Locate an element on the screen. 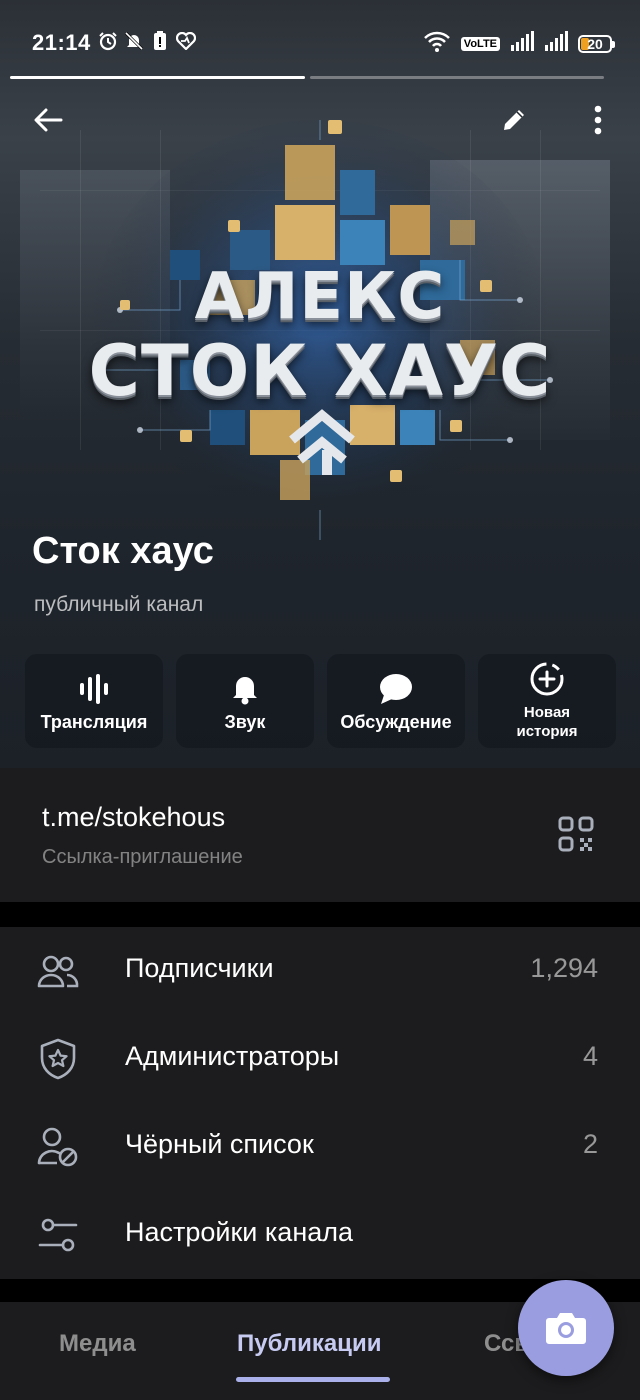 Image resolution: width=640 pixels, height=1400 pixels. subscribers-count: 1,294 is located at coordinates (564, 968).